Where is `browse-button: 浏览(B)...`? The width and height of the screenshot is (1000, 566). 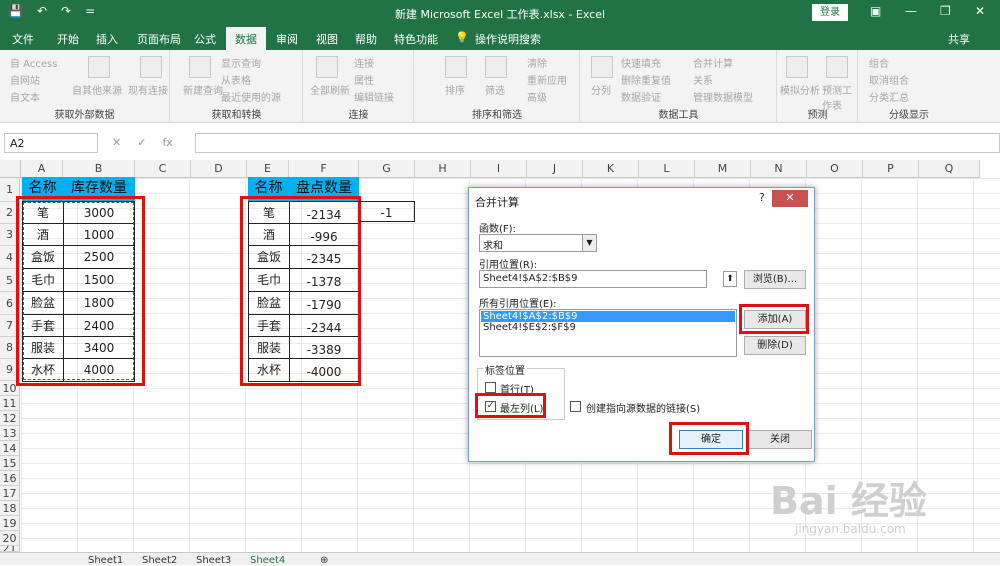 browse-button: 浏览(B)... is located at coordinates (775, 279).